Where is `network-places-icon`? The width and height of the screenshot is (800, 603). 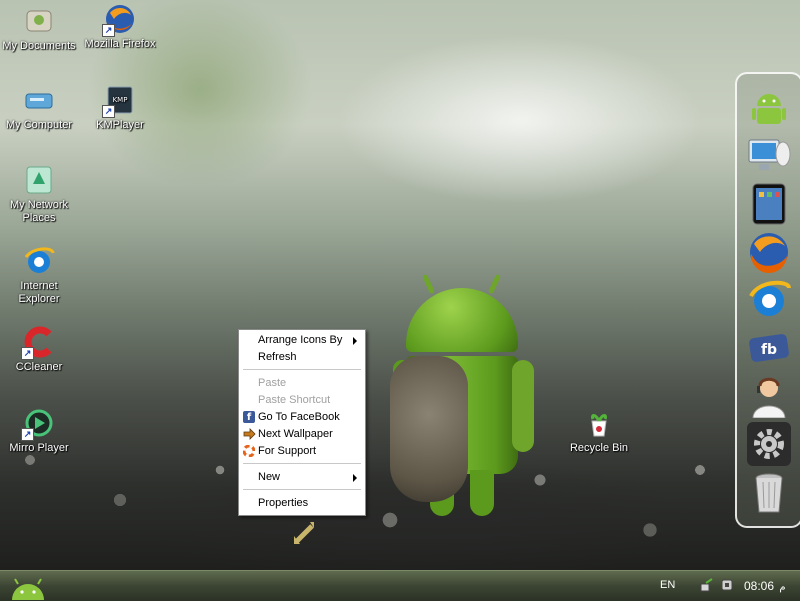 network-places-icon is located at coordinates (39, 180).